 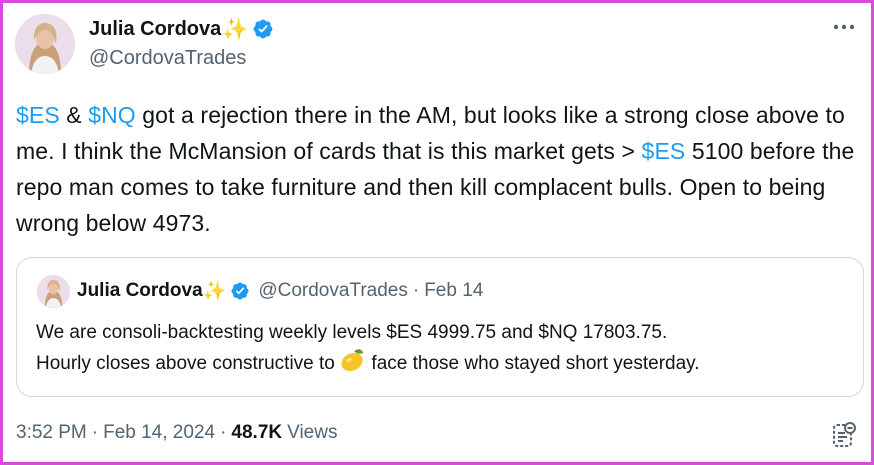 What do you see at coordinates (155, 29) in the screenshot?
I see `author-name: Julia Cordova` at bounding box center [155, 29].